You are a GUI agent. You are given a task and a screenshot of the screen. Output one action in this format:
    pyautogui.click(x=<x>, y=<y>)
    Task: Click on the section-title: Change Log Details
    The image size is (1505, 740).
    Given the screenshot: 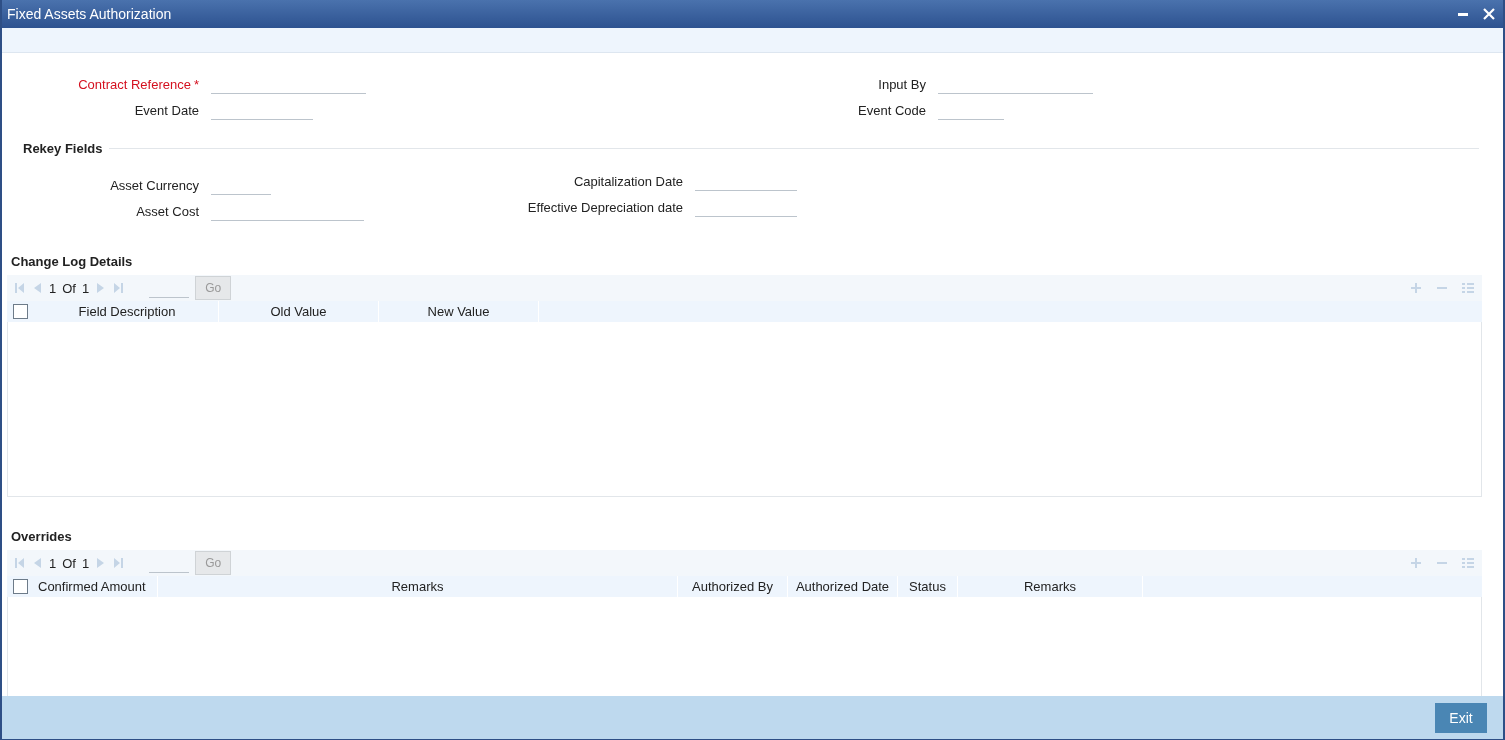 What is the action you would take?
    pyautogui.click(x=72, y=261)
    